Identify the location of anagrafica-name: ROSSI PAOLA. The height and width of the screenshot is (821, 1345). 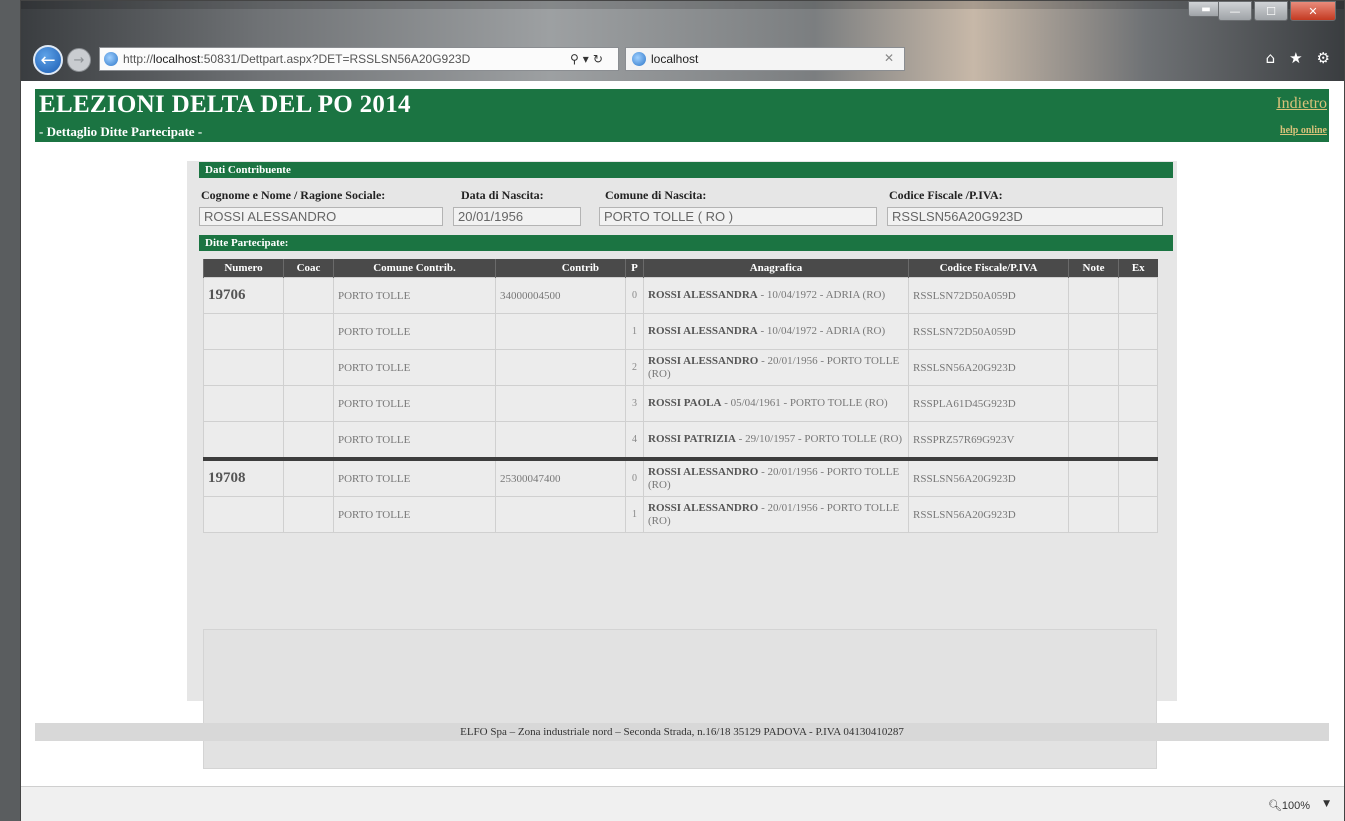
(685, 403).